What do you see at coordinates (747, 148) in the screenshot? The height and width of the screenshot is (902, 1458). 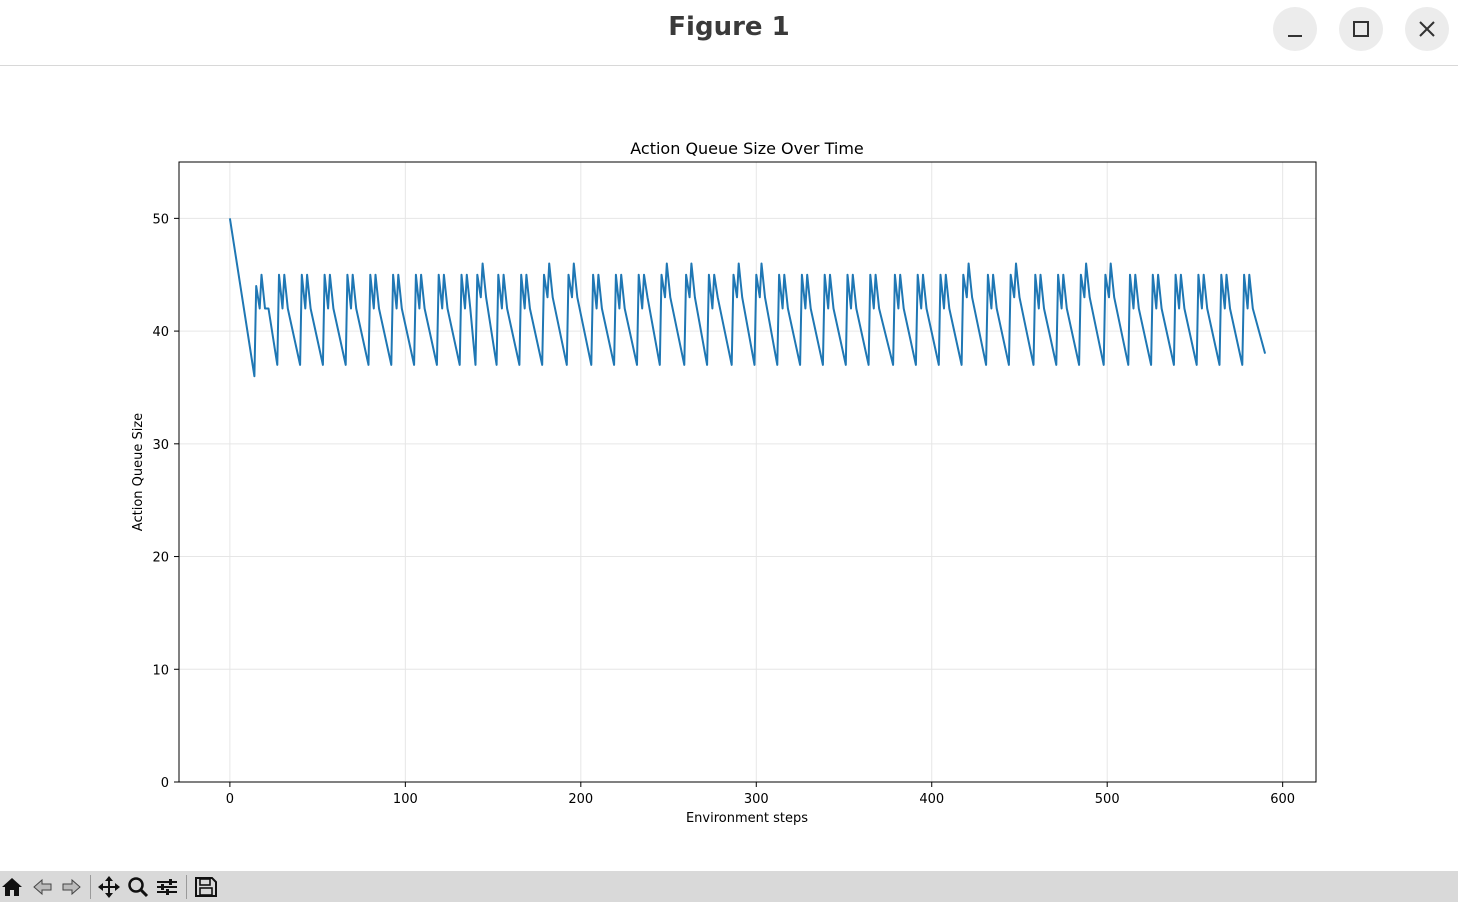 I see `chart-title: Action Queue Size Over Time` at bounding box center [747, 148].